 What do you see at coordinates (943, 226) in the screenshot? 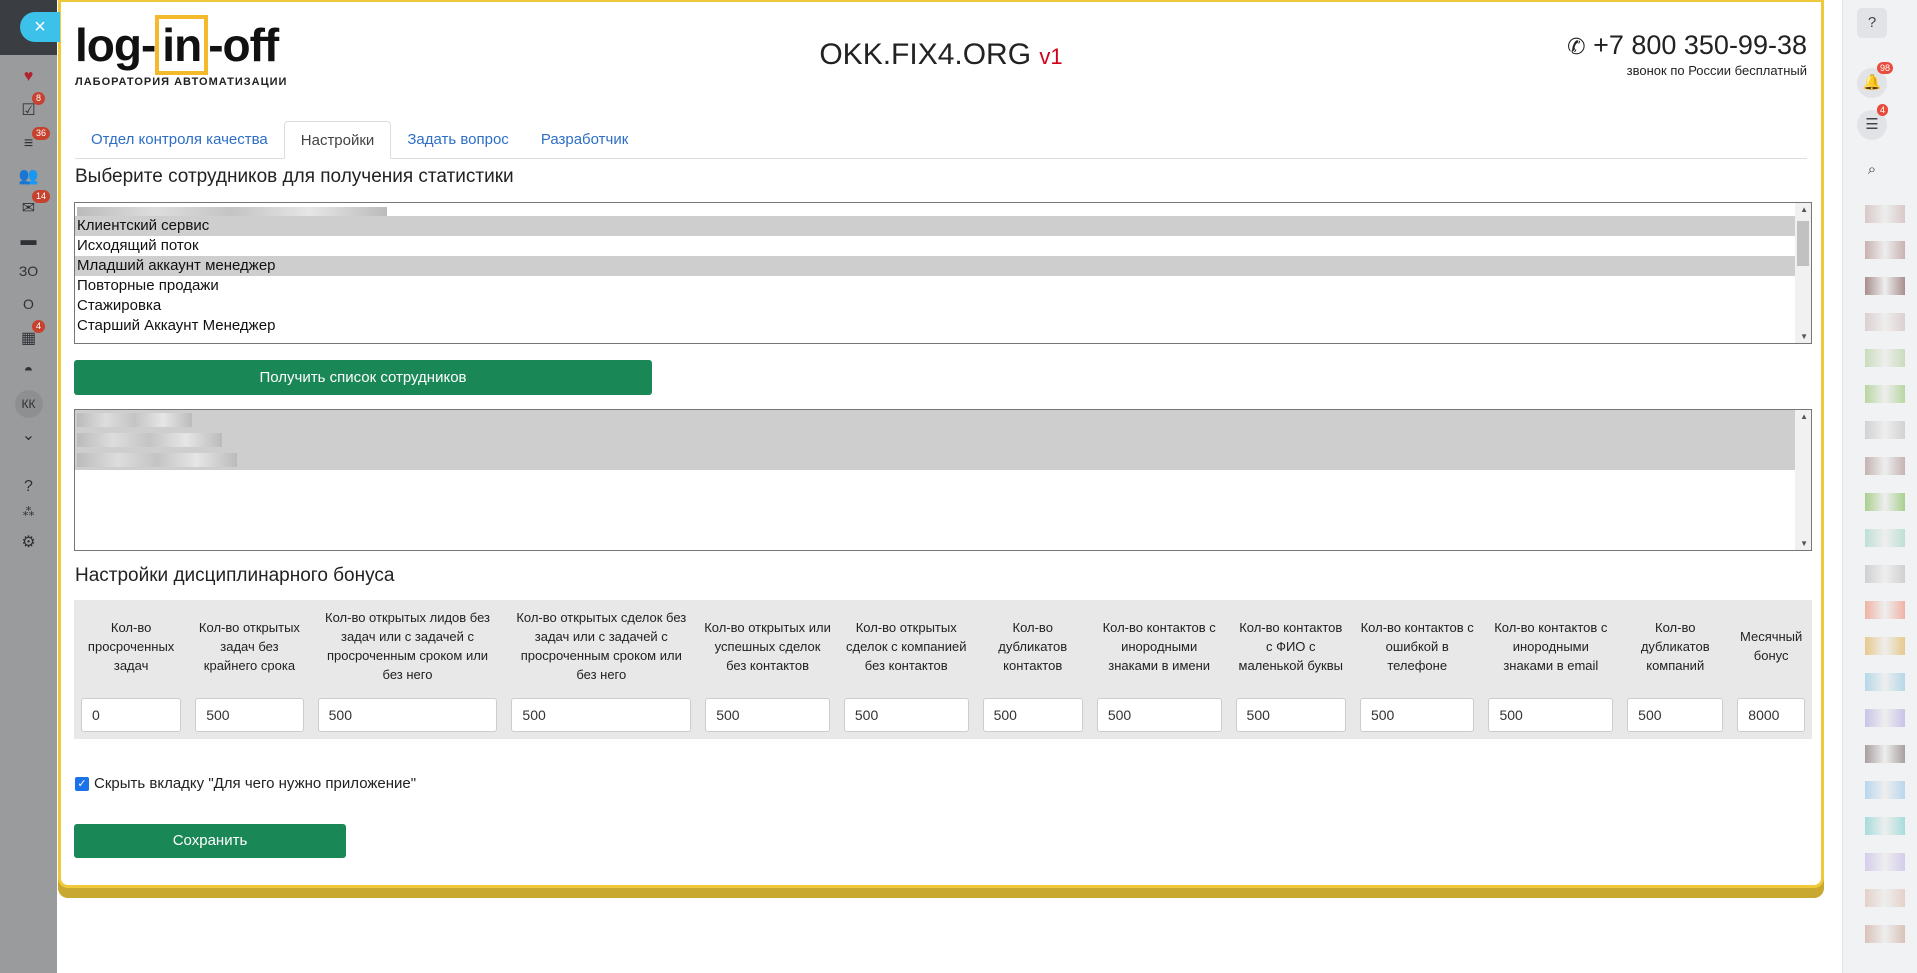
I see `list-item: Клиентский сервис` at bounding box center [943, 226].